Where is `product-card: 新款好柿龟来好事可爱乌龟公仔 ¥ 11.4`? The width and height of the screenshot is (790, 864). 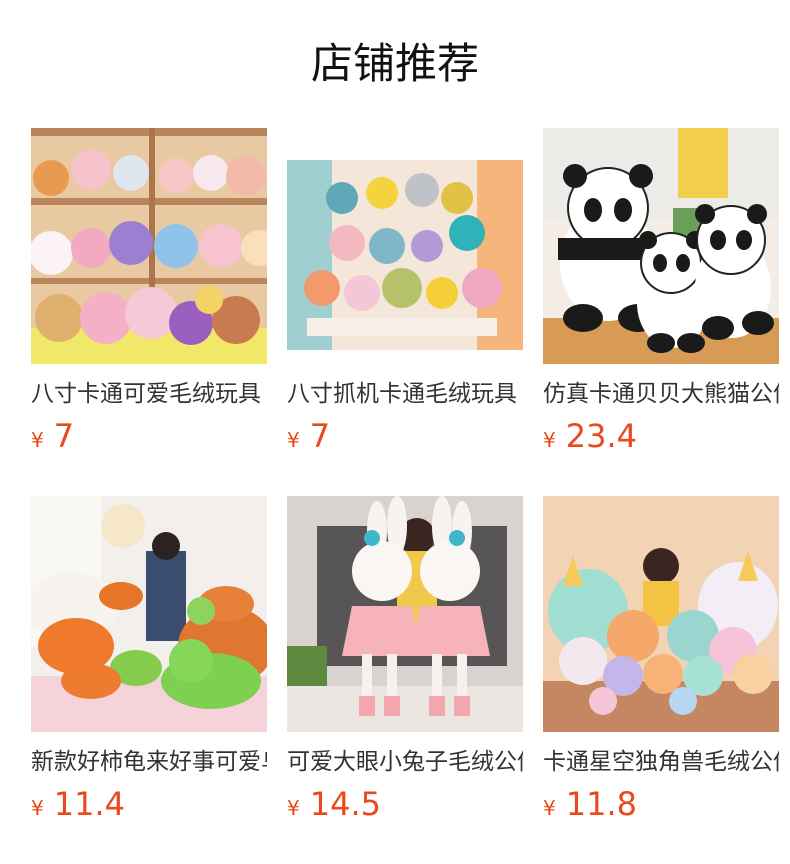
product-card: 新款好柿龟来好事可爱乌龟公仔 ¥ 11.4 is located at coordinates (149, 680).